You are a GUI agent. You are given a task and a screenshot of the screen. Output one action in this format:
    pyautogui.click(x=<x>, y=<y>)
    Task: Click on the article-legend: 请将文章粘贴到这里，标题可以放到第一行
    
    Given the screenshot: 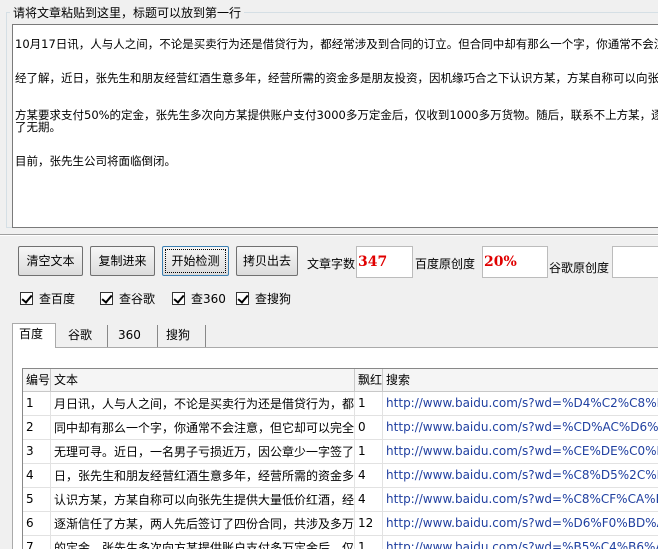 What is the action you would take?
    pyautogui.click(x=127, y=12)
    